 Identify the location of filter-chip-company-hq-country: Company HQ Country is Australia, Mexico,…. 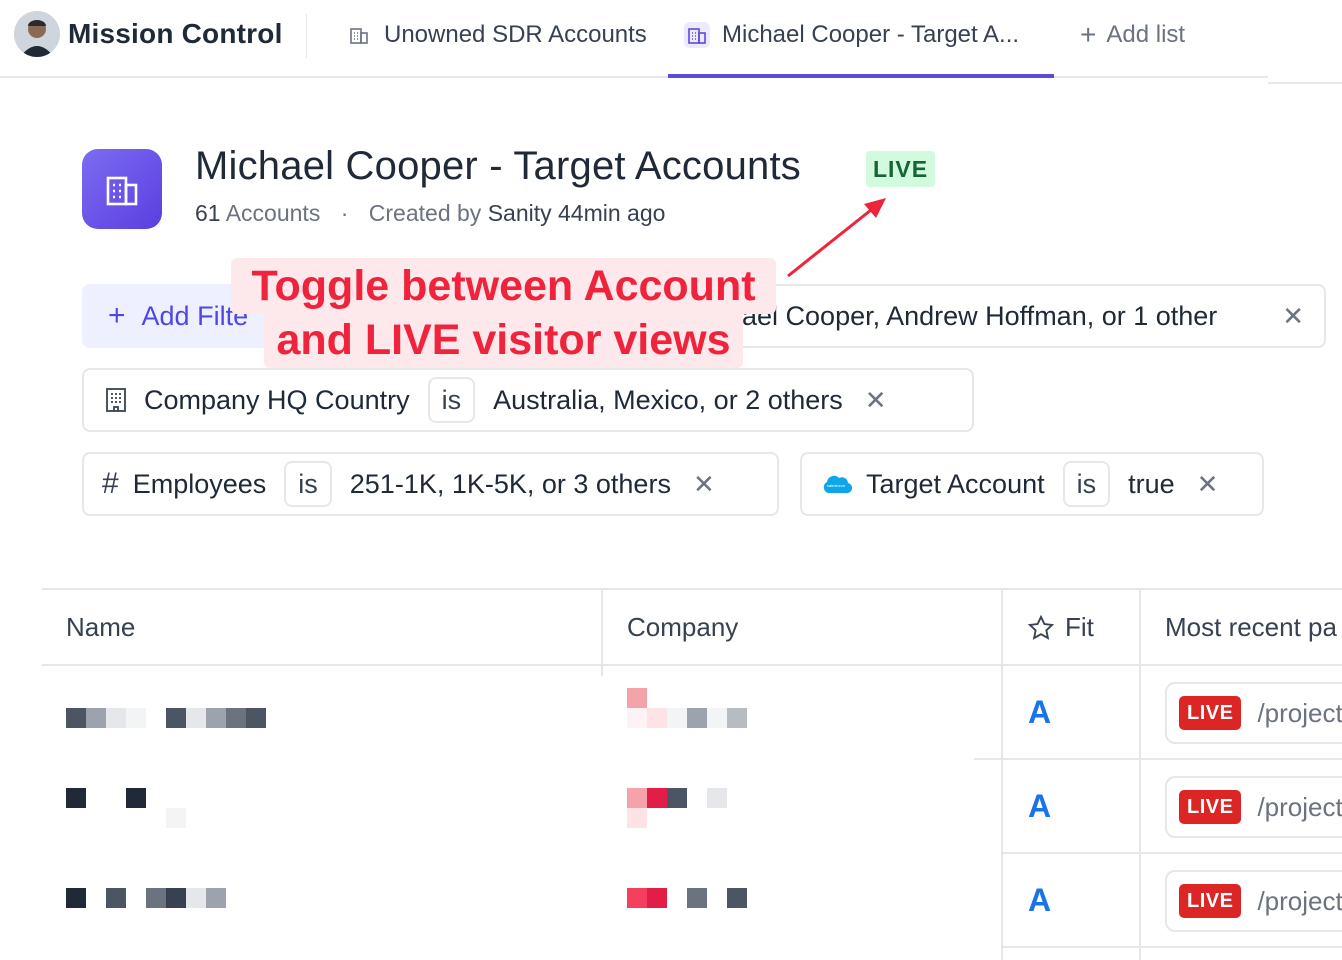
(528, 400).